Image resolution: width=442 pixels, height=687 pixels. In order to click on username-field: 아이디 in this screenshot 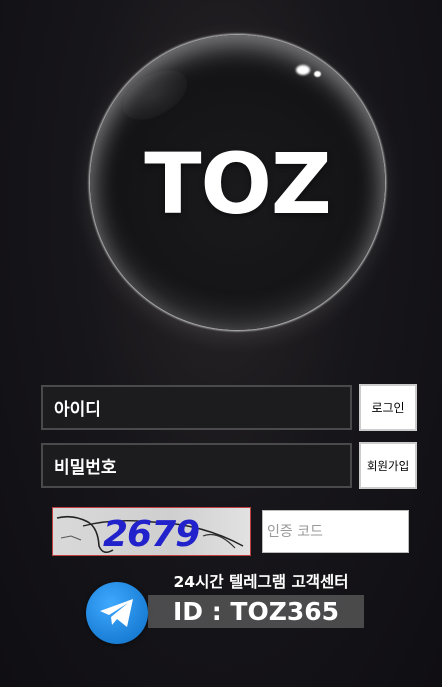, I will do `click(196, 407)`.